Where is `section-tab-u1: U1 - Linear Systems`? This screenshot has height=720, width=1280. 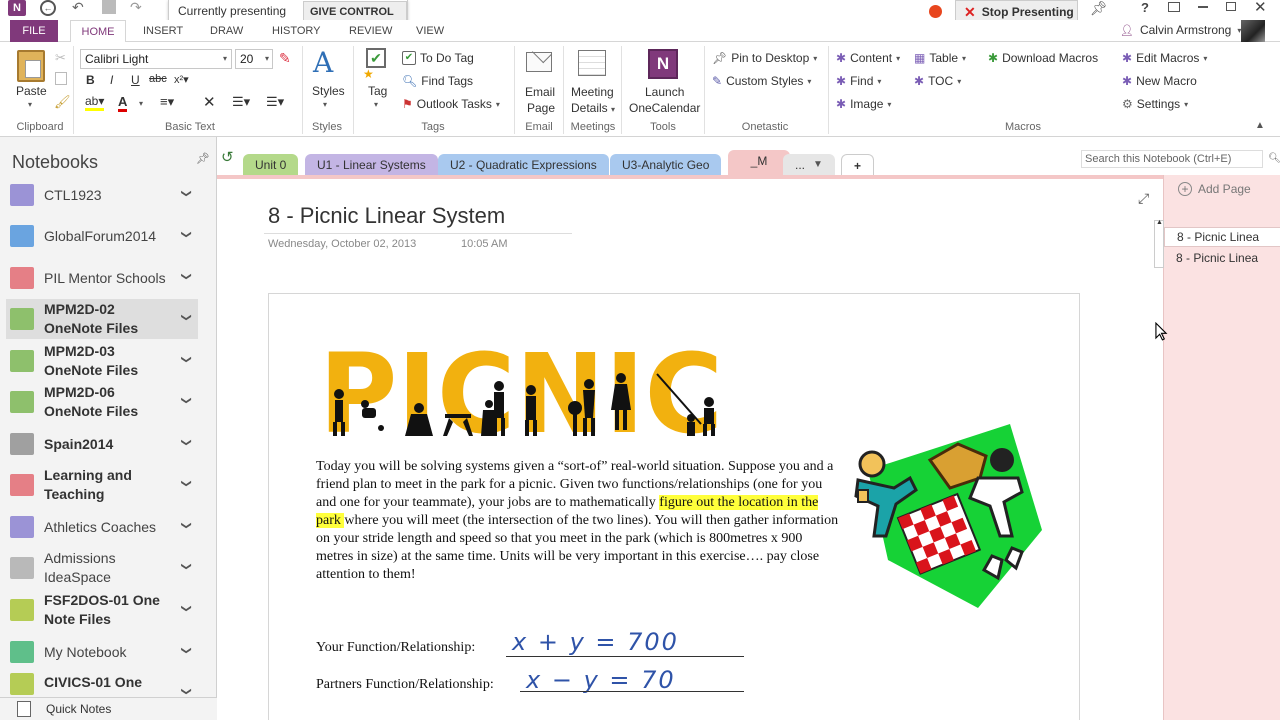 section-tab-u1: U1 - Linear Systems is located at coordinates (371, 165).